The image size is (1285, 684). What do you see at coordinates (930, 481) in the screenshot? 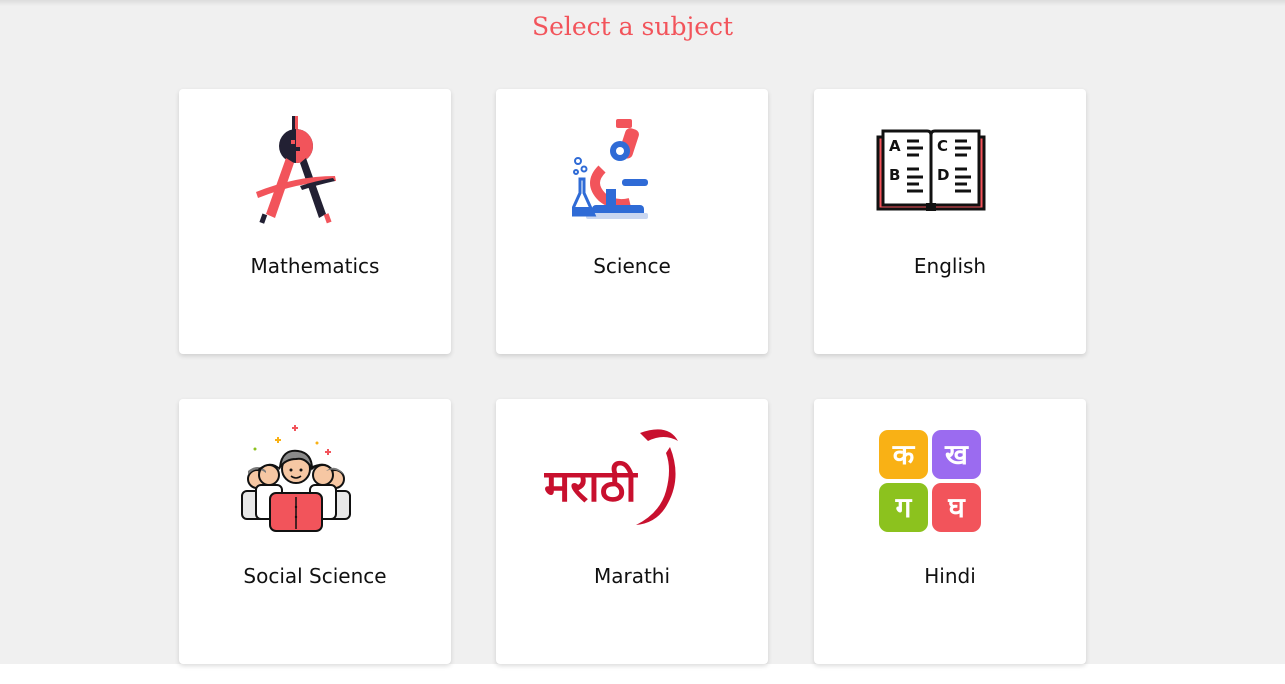
I see `hindi-letters-icon: क ख ग घ` at bounding box center [930, 481].